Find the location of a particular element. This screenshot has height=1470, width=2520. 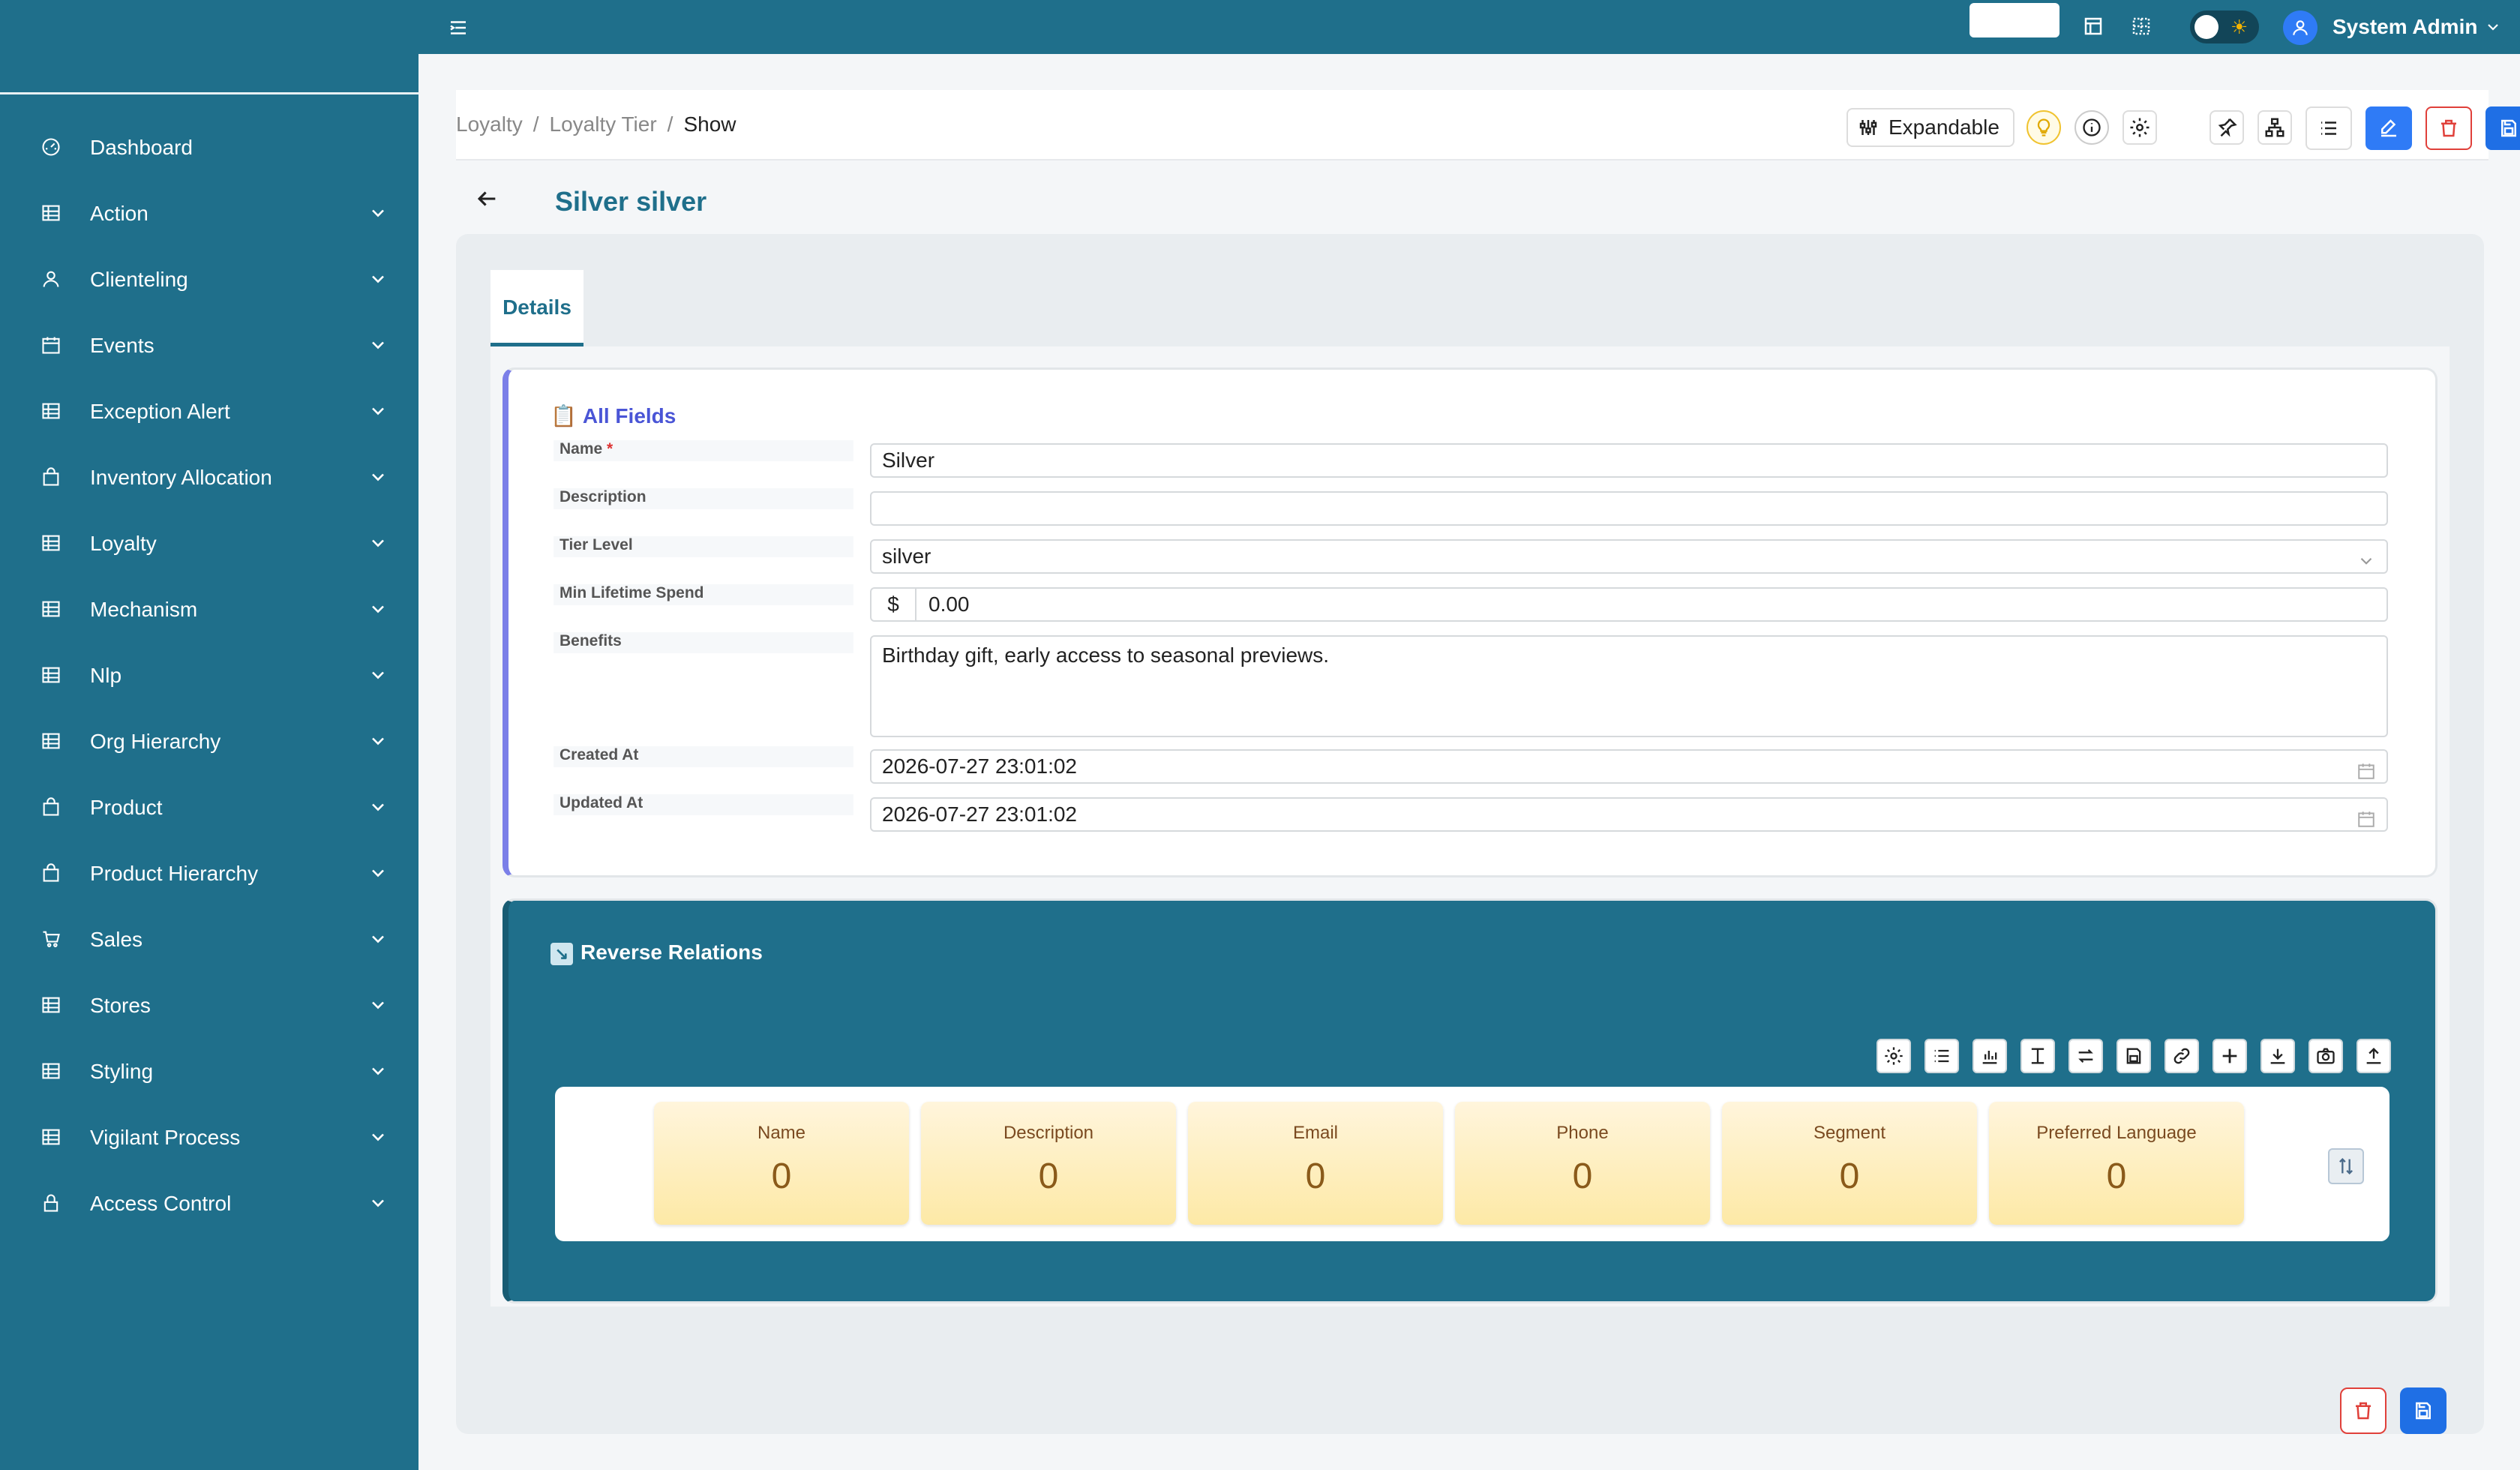

sidebar-item-label: Nlp is located at coordinates (106, 675).